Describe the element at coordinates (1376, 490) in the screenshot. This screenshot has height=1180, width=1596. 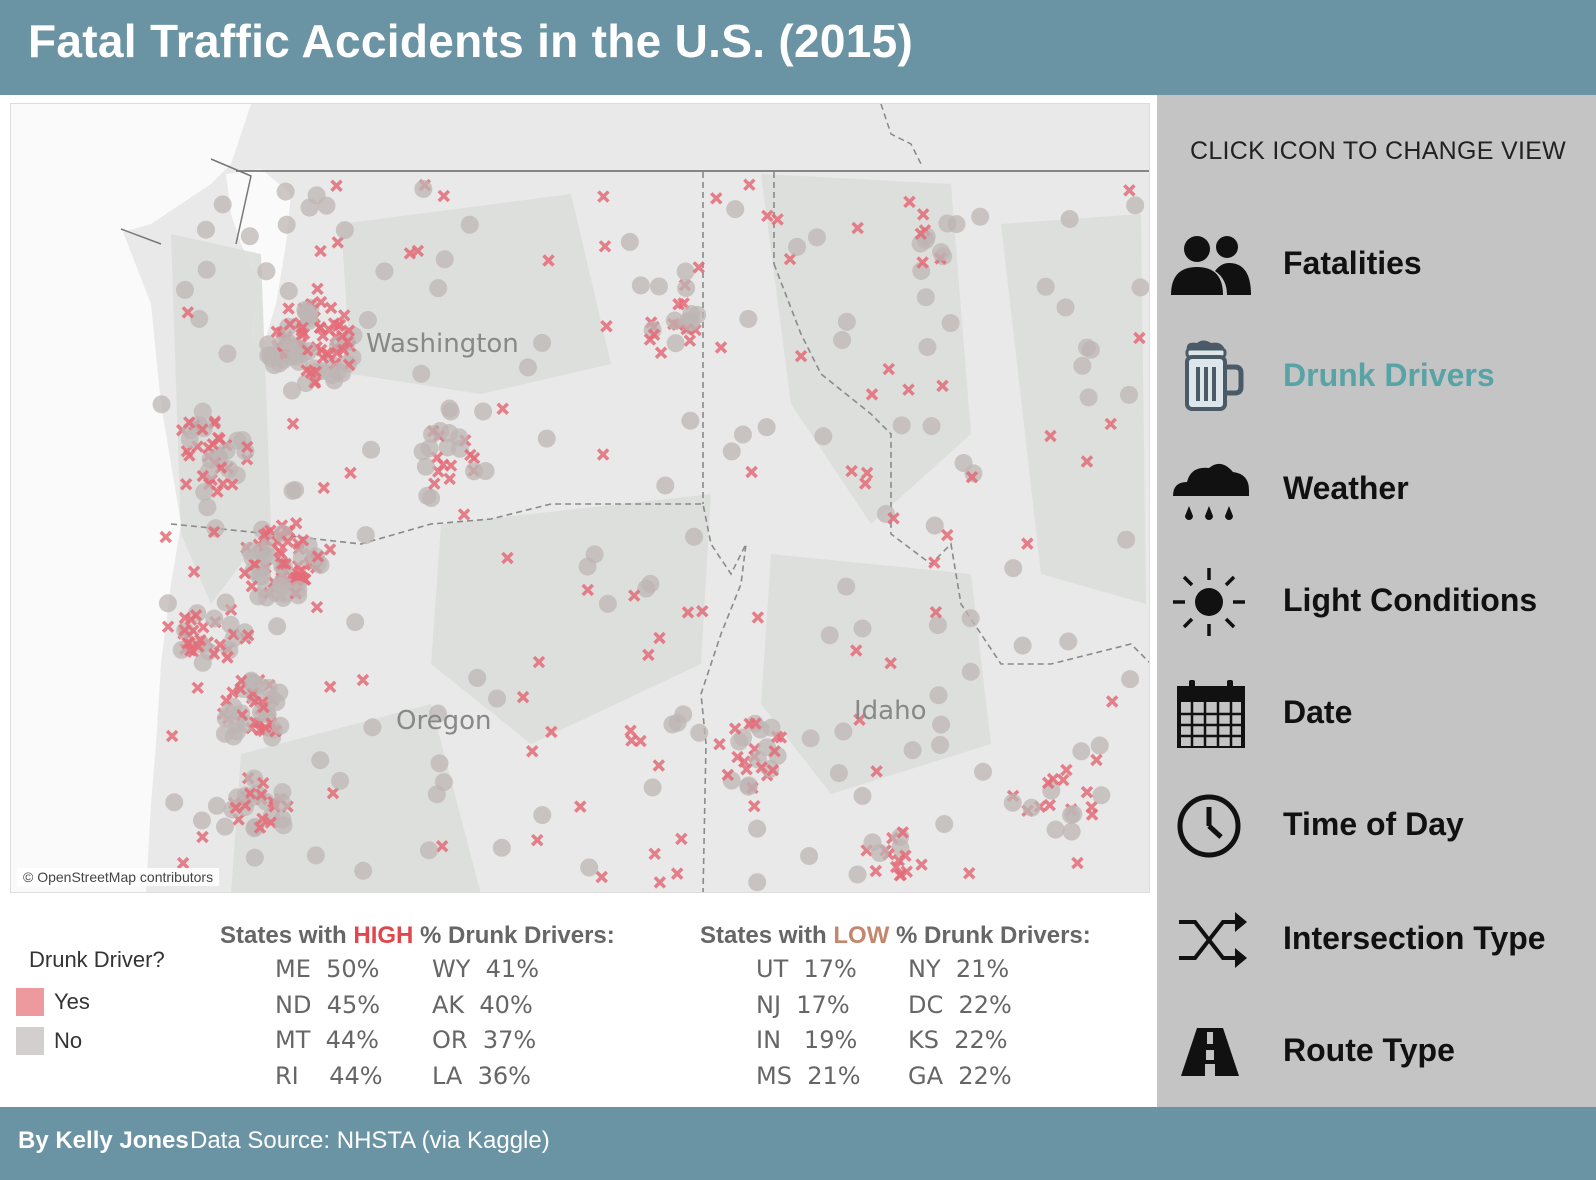
I see `view-weather-button: Weather` at that location.